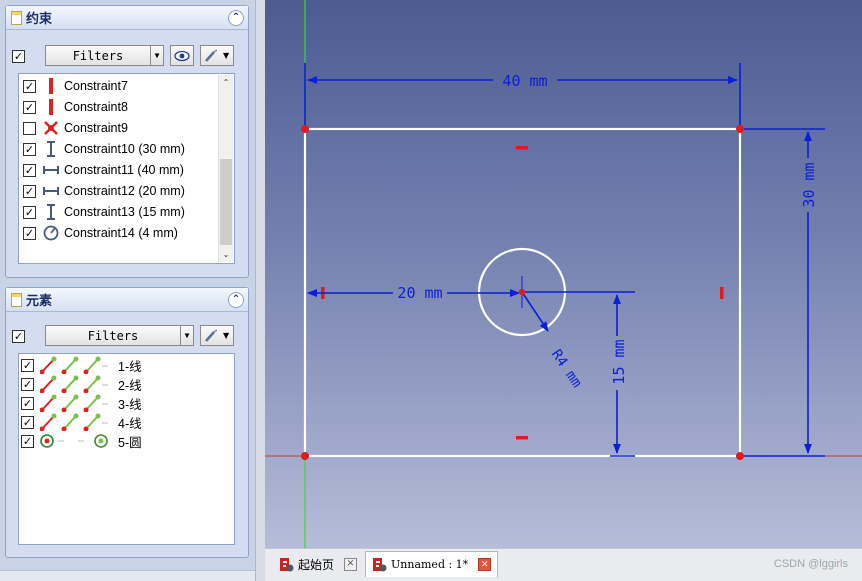 The width and height of the screenshot is (862, 581). Describe the element at coordinates (96, 128) in the screenshot. I see `list-item-label: Constraint9` at that location.